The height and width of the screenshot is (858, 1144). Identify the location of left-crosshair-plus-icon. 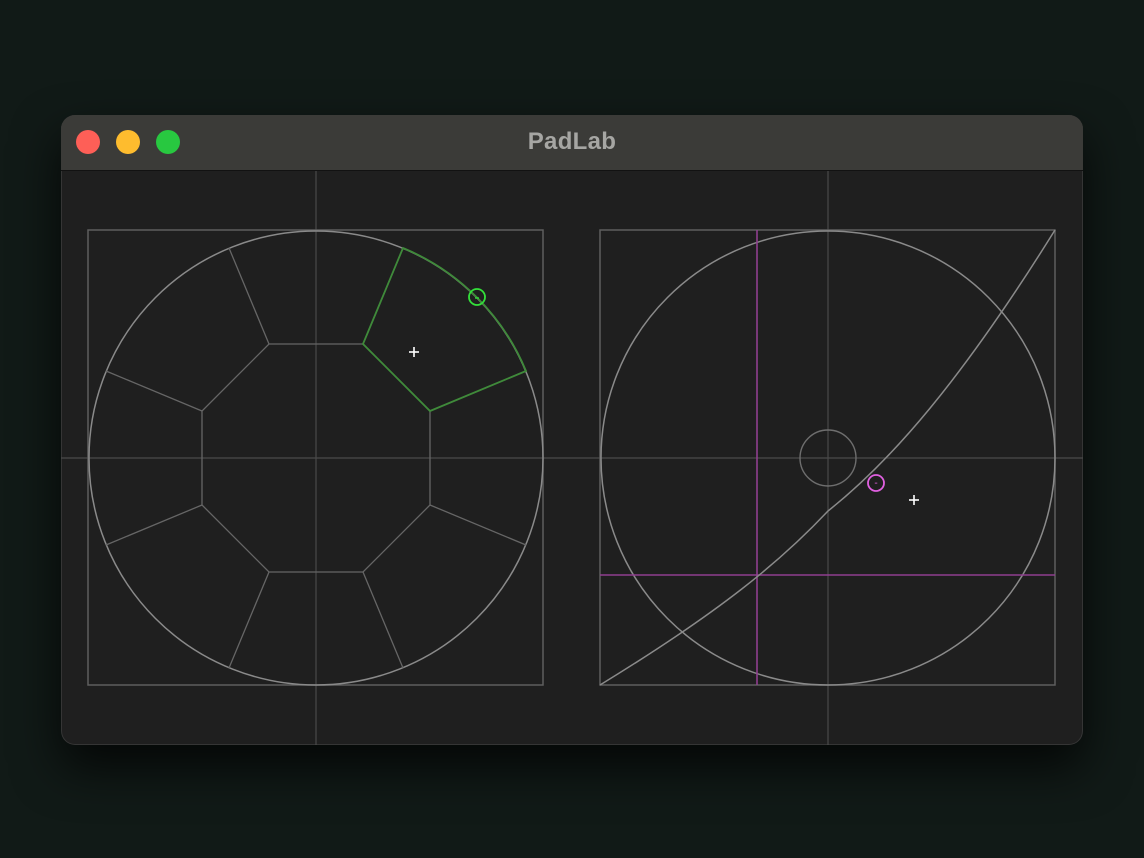
(414, 352).